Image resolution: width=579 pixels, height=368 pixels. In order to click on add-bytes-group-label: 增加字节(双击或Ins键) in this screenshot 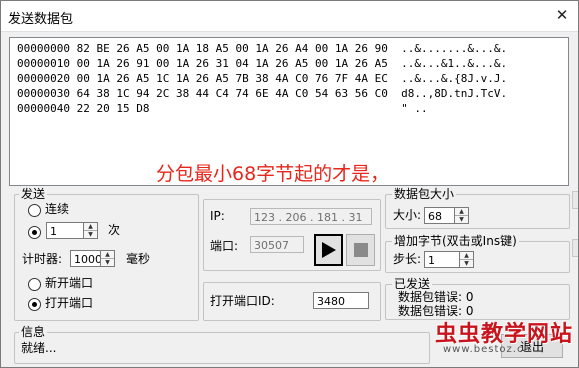, I will do `click(455, 241)`.